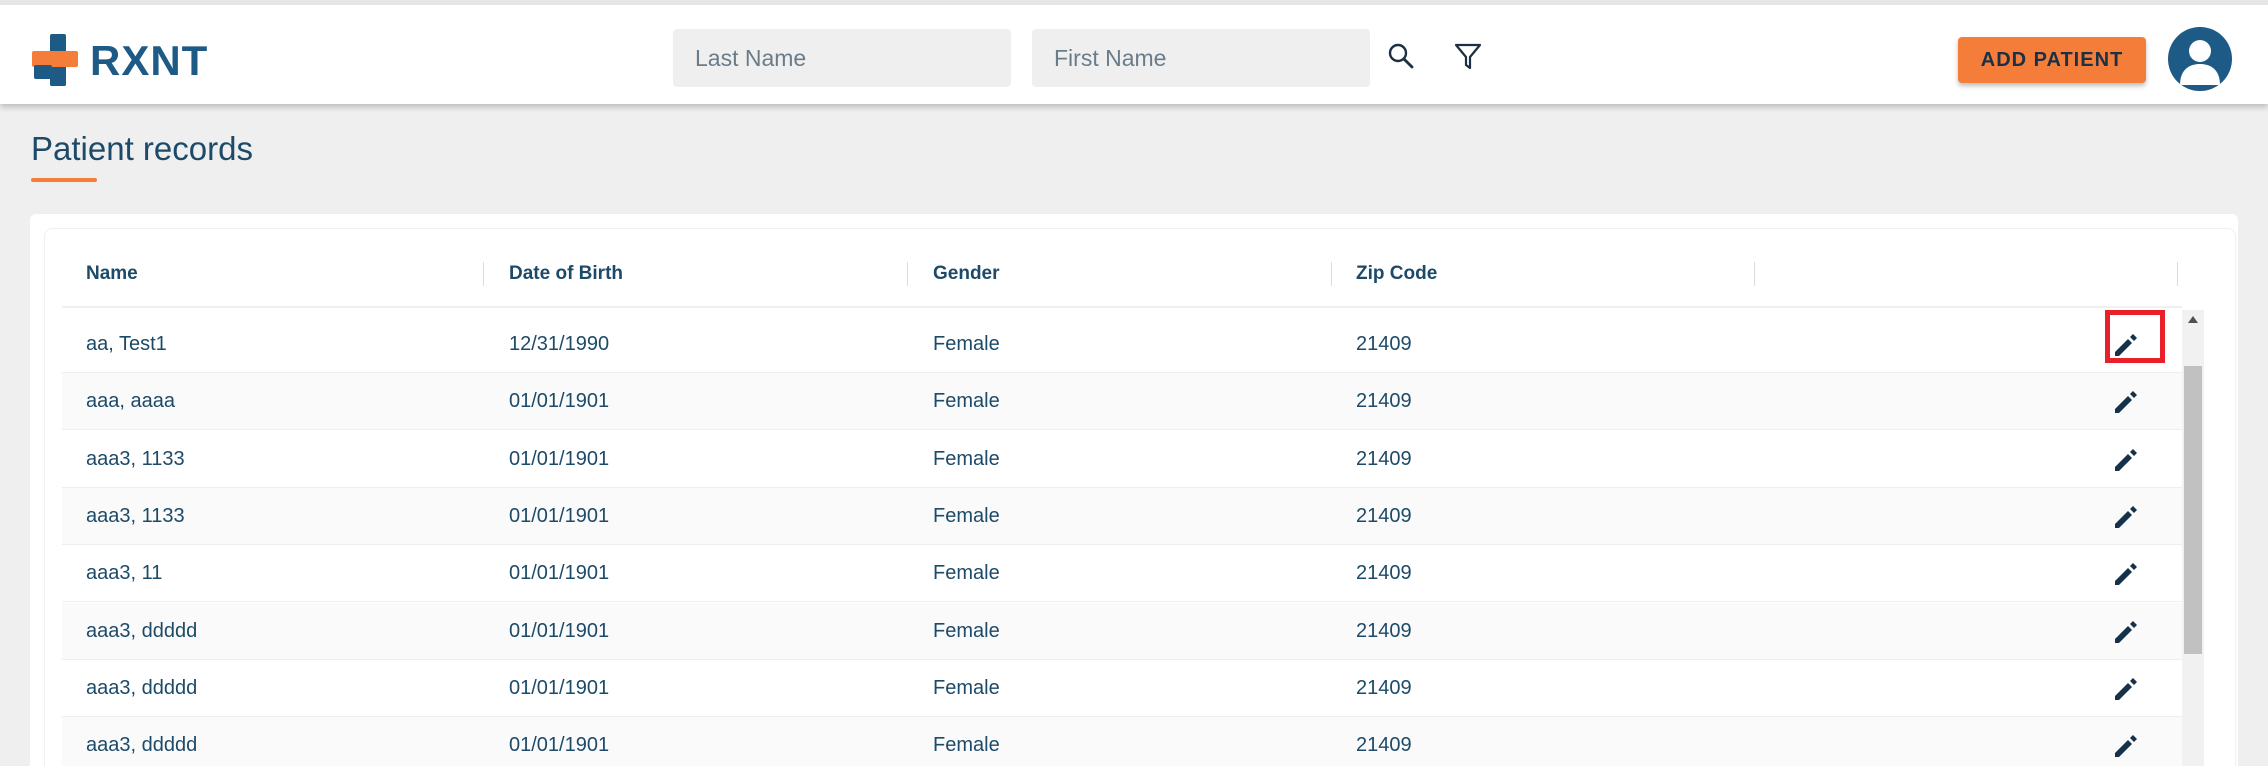 The height and width of the screenshot is (766, 2268). What do you see at coordinates (126, 344) in the screenshot?
I see `cell-name: aa, Test1` at bounding box center [126, 344].